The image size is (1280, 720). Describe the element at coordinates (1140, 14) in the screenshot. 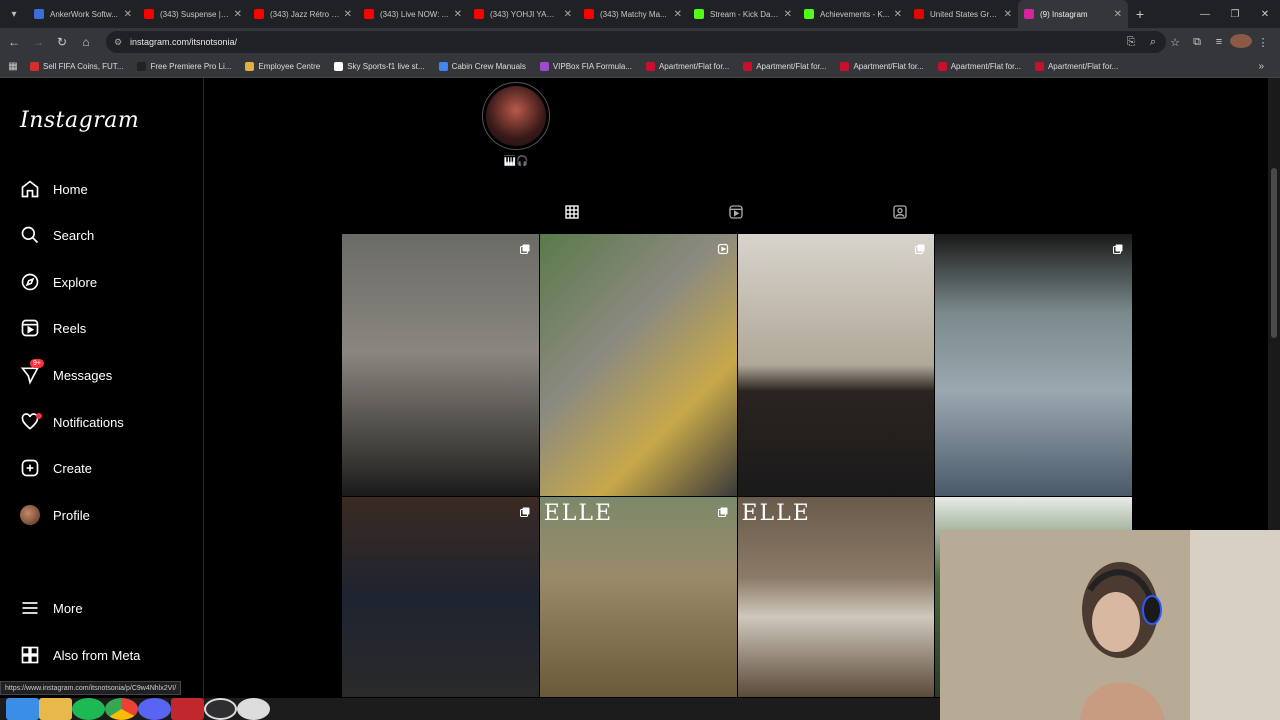

I see `new-tab-button: +` at that location.